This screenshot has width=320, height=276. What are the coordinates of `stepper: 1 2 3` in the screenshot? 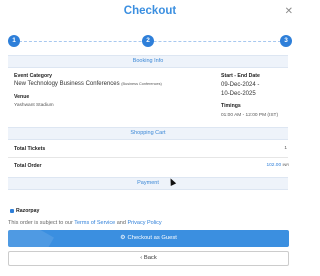 It's located at (150, 41).